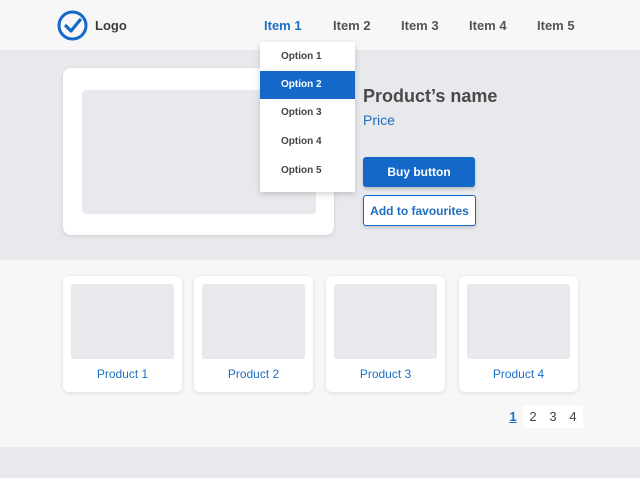 This screenshot has width=640, height=478. Describe the element at coordinates (533, 417) in the screenshot. I see `page-2-link: 2` at that location.